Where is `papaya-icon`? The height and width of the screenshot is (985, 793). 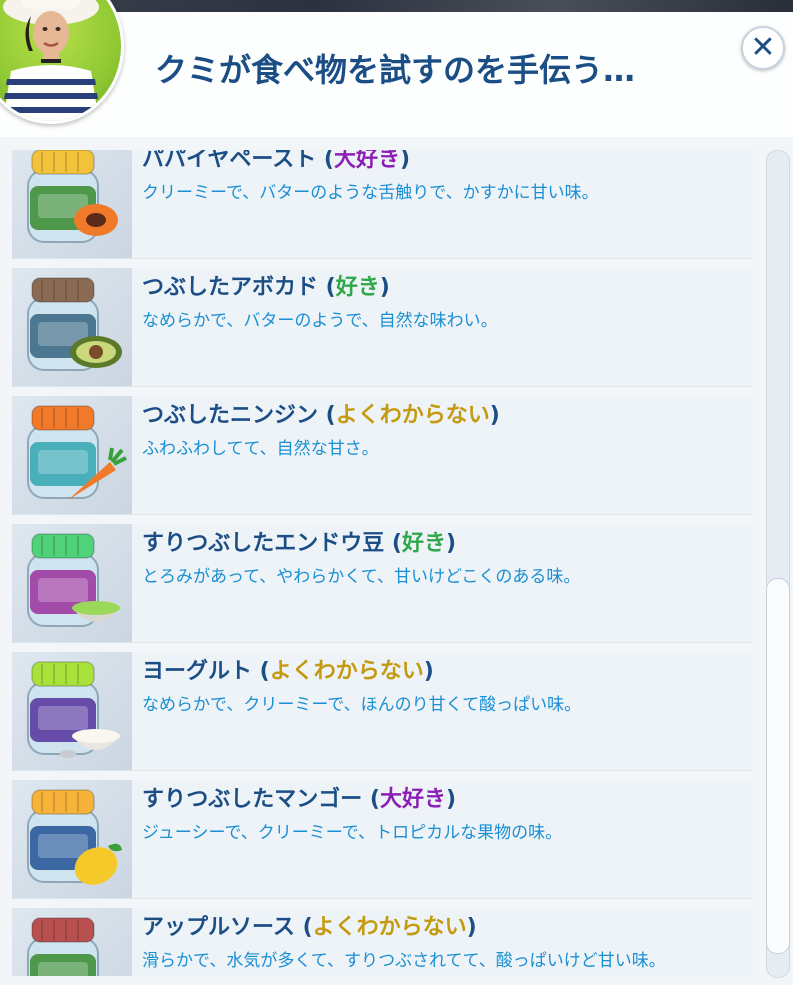 papaya-icon is located at coordinates (72, 196).